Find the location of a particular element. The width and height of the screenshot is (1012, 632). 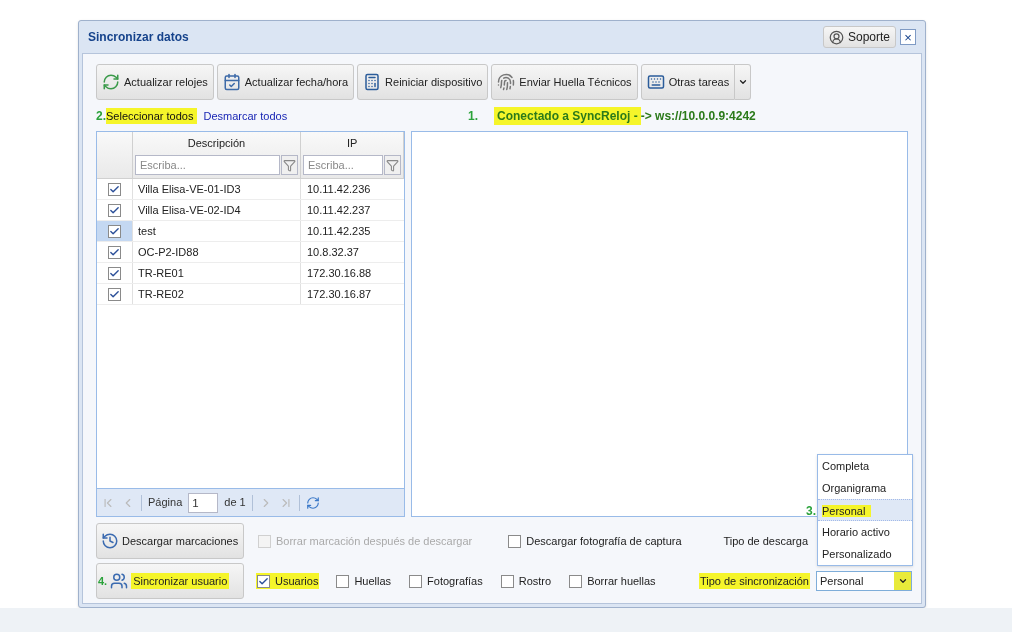

users-icon is located at coordinates (119, 581).